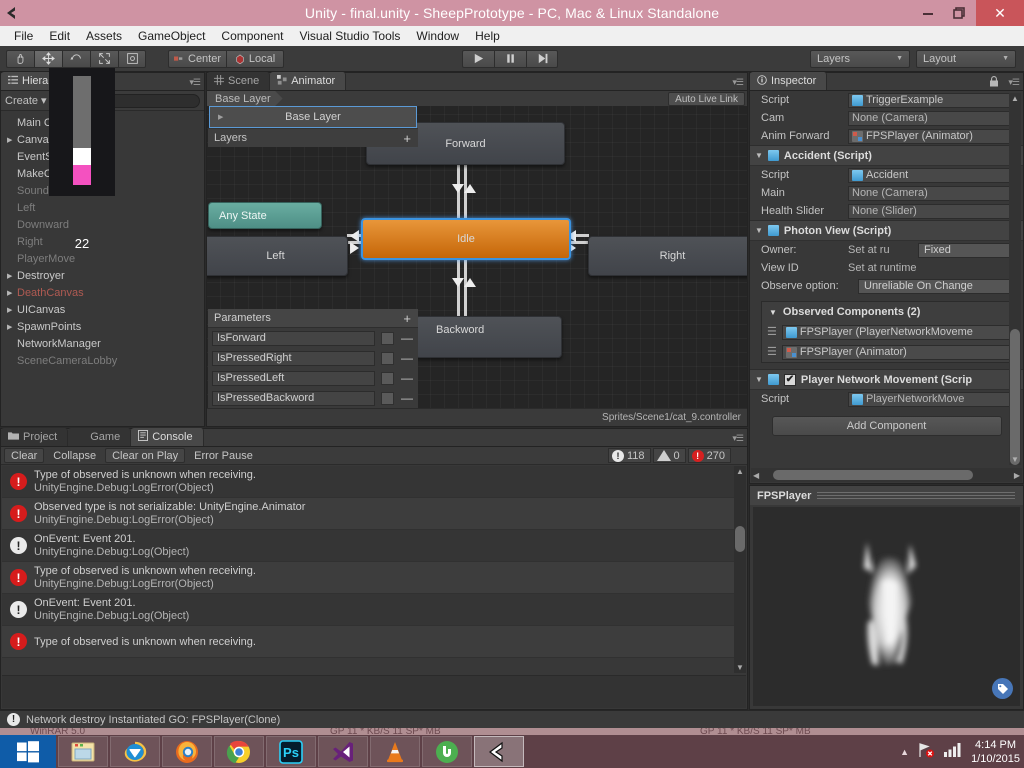  I want to click on state-node-right: Right, so click(667, 256).